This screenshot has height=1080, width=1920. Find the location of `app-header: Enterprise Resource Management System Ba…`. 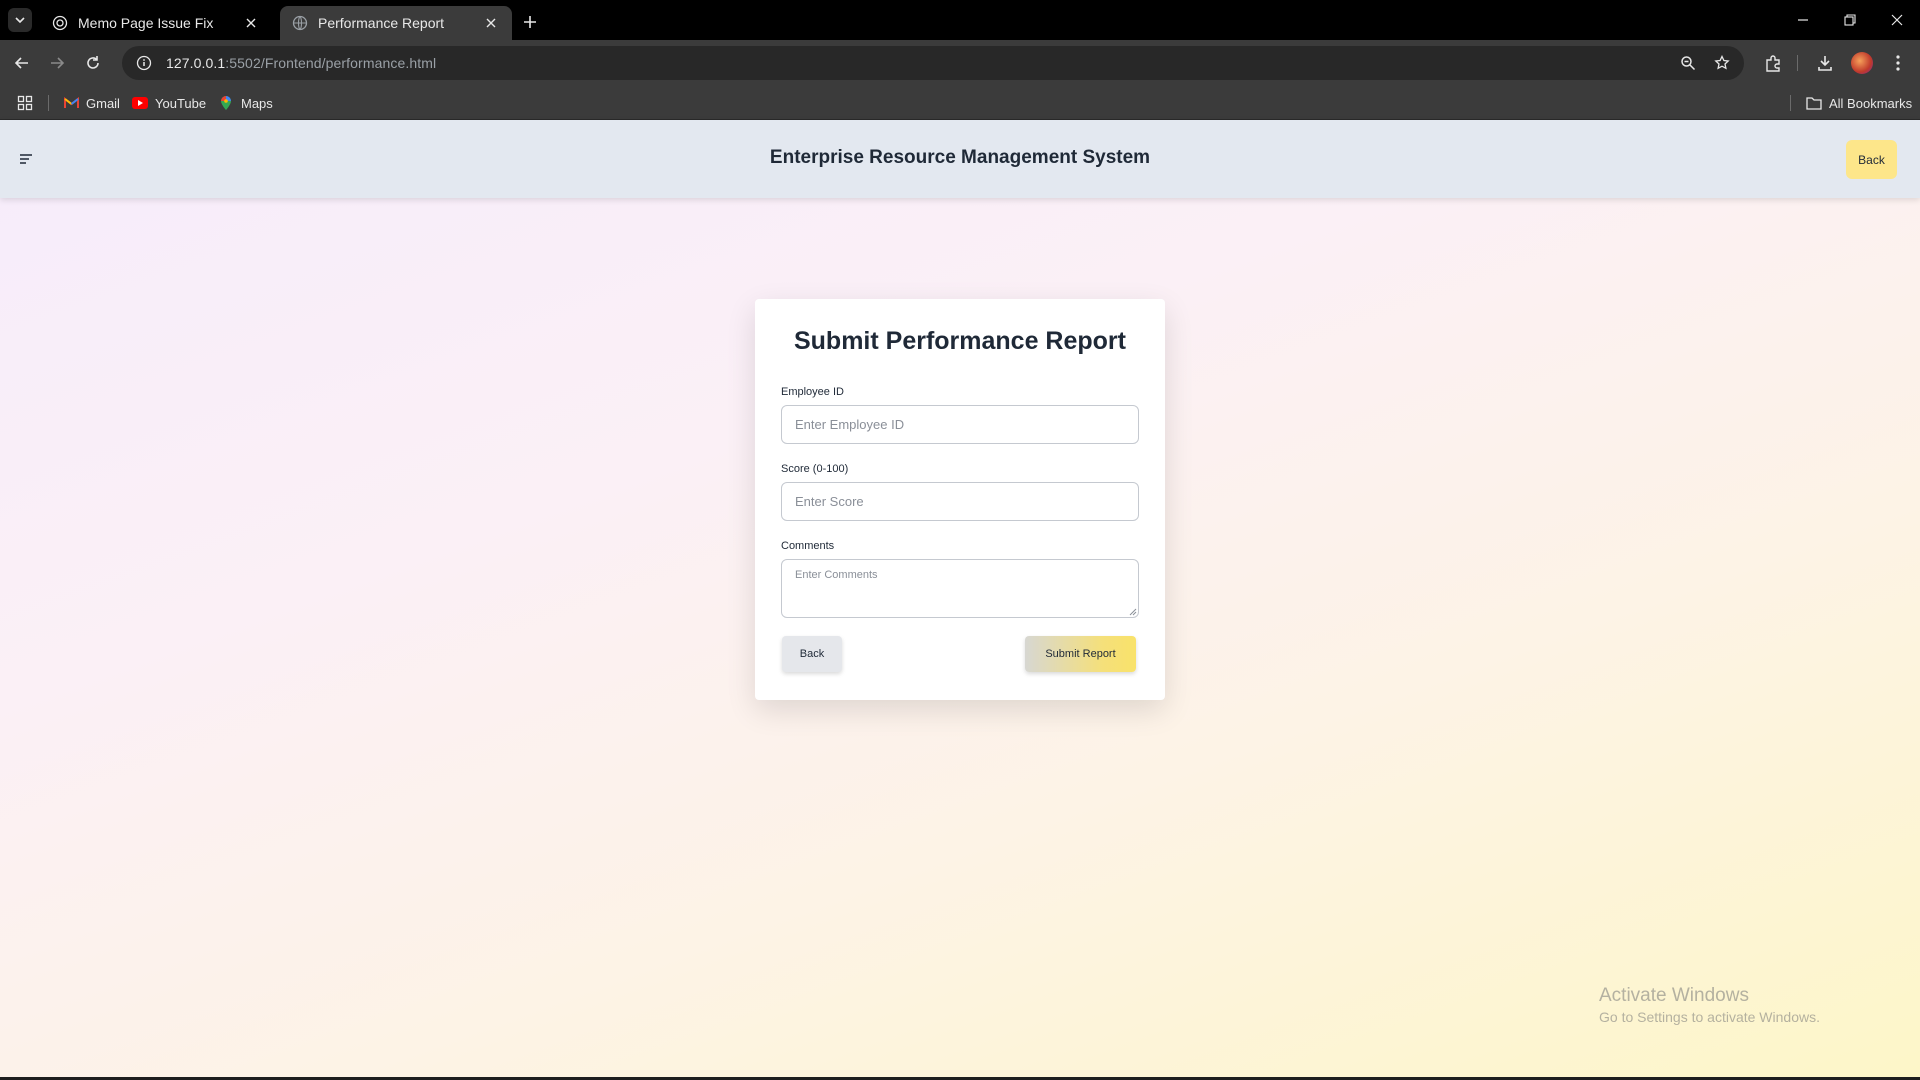

app-header: Enterprise Resource Management System Ba… is located at coordinates (960, 159).